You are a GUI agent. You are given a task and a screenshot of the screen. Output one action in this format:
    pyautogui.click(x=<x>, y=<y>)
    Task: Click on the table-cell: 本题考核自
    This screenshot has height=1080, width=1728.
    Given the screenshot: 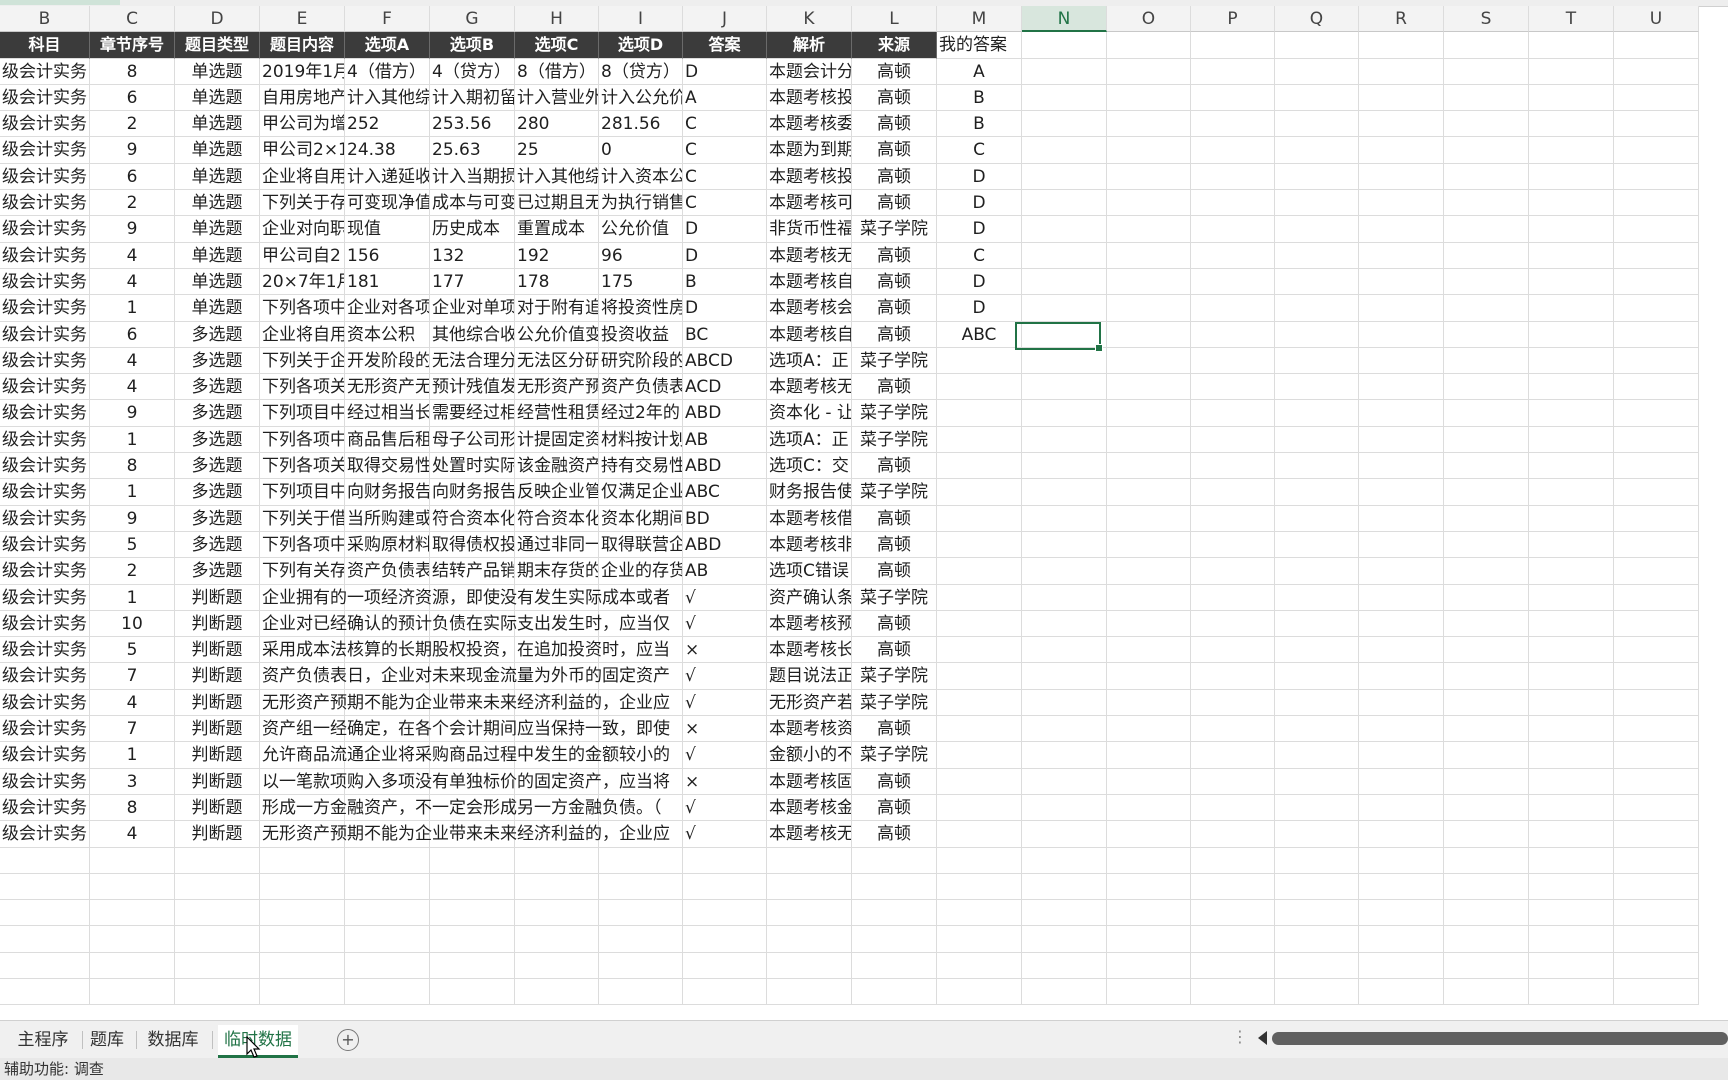 What is the action you would take?
    pyautogui.click(x=809, y=334)
    